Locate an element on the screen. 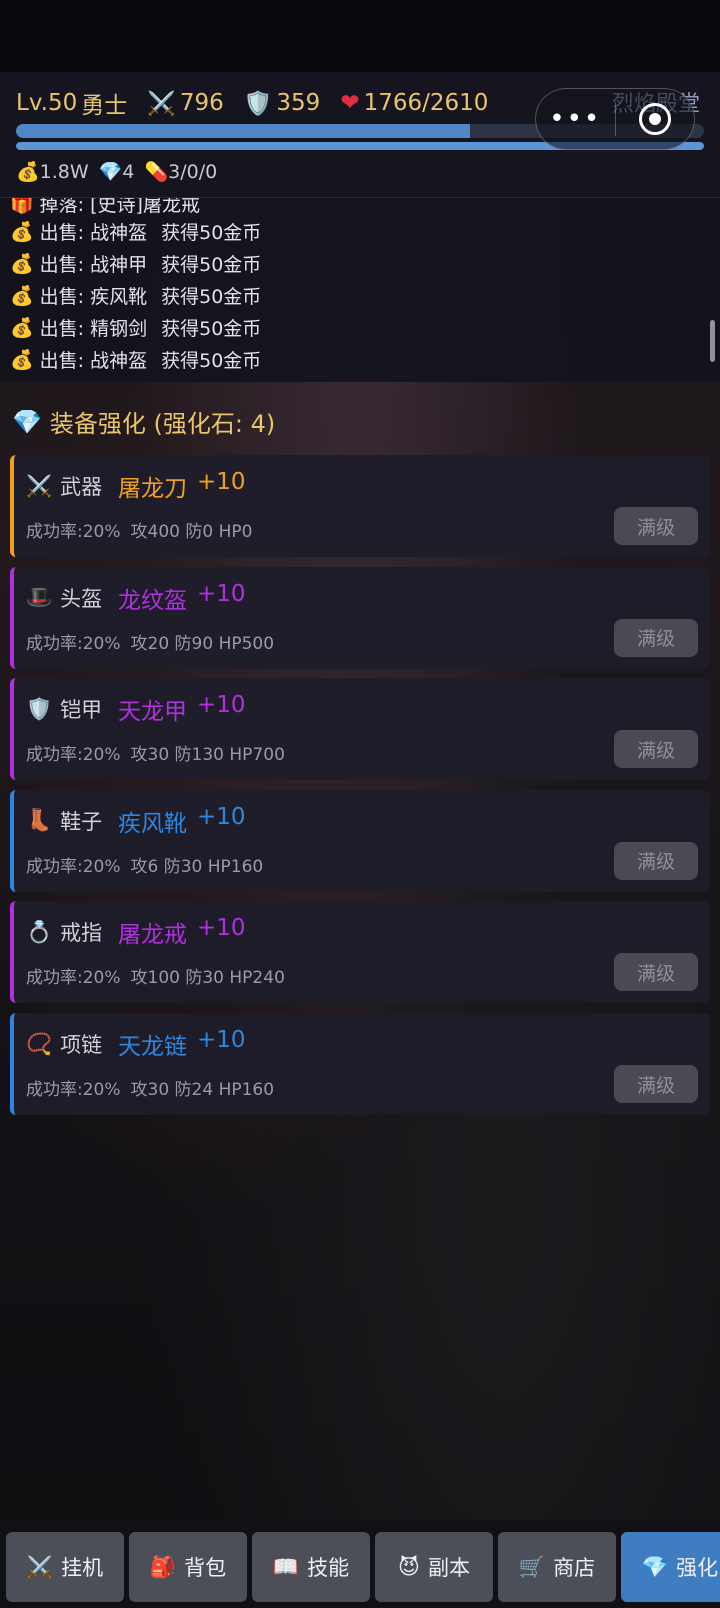  section-title: 💎 装备强化 (强化石: 4) is located at coordinates (144, 423).